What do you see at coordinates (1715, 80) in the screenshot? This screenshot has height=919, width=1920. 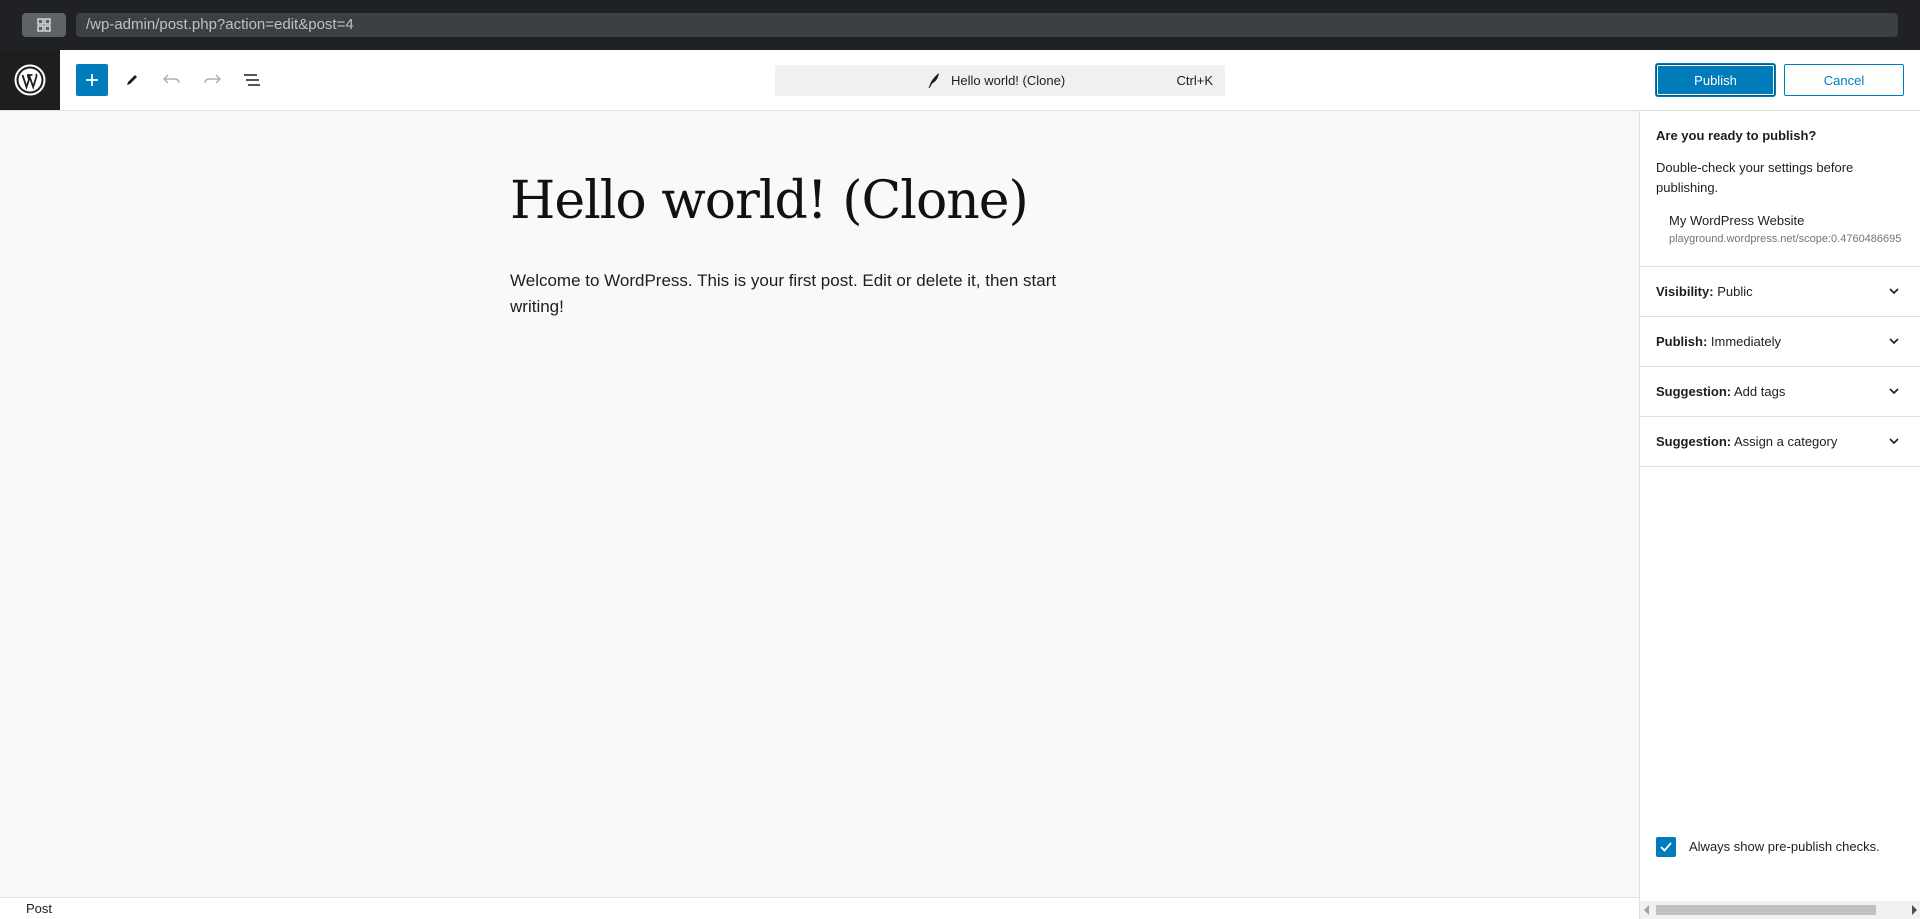 I see `publish-button: Publish` at bounding box center [1715, 80].